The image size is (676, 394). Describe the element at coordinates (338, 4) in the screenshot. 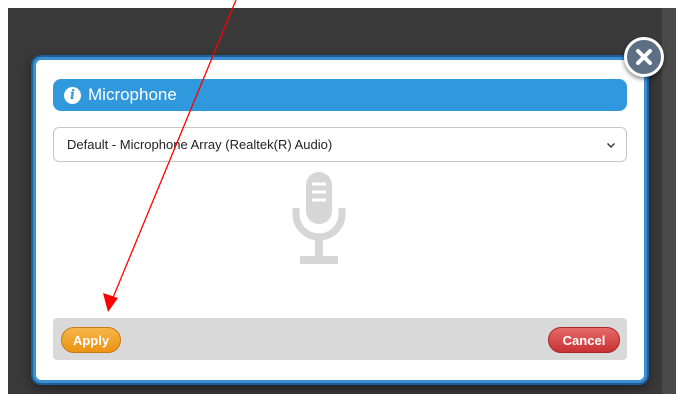

I see `page-top-strip` at that location.